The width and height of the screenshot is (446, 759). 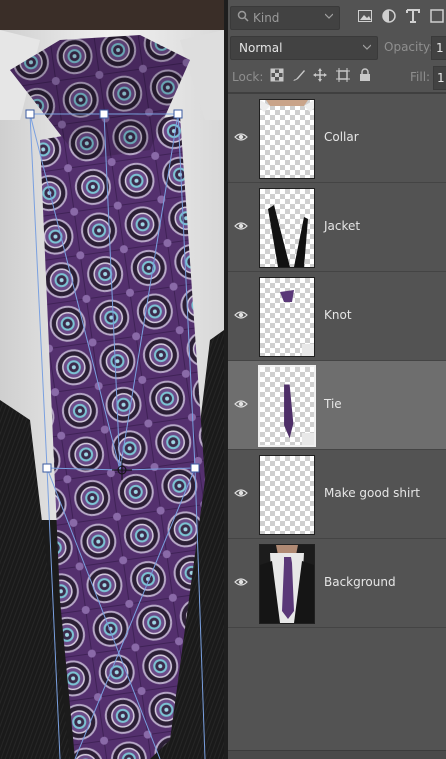 What do you see at coordinates (420, 77) in the screenshot?
I see `fill-label: Fill:` at bounding box center [420, 77].